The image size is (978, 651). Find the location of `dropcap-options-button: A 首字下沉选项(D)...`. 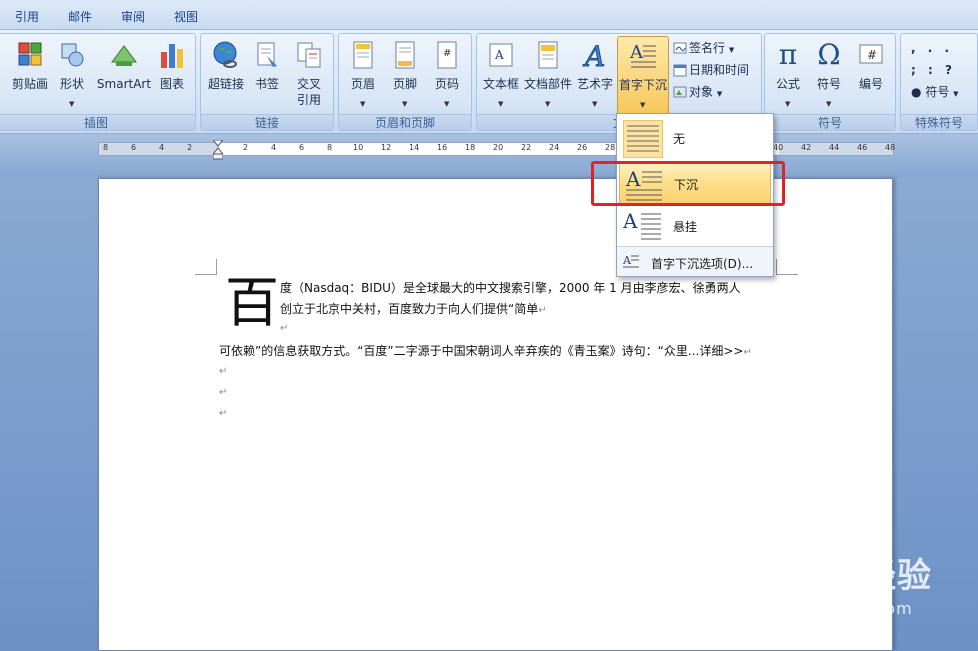

dropcap-options-button: A 首字下沉选项(D)... is located at coordinates (695, 261).